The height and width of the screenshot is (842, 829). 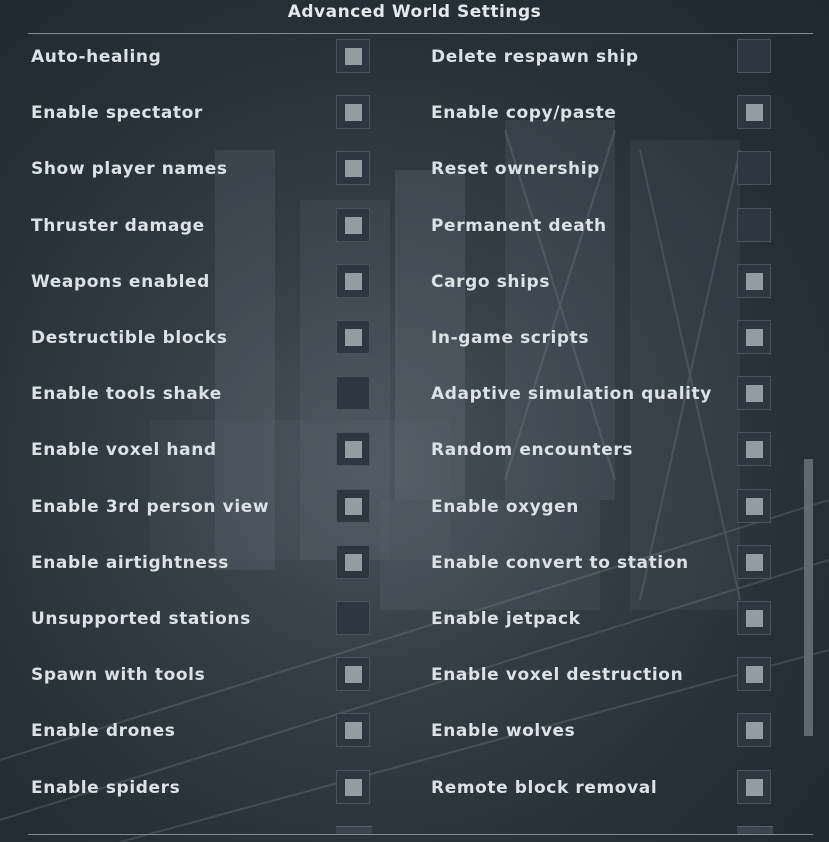 I want to click on setting-label: Enable copy/paste, so click(x=524, y=113).